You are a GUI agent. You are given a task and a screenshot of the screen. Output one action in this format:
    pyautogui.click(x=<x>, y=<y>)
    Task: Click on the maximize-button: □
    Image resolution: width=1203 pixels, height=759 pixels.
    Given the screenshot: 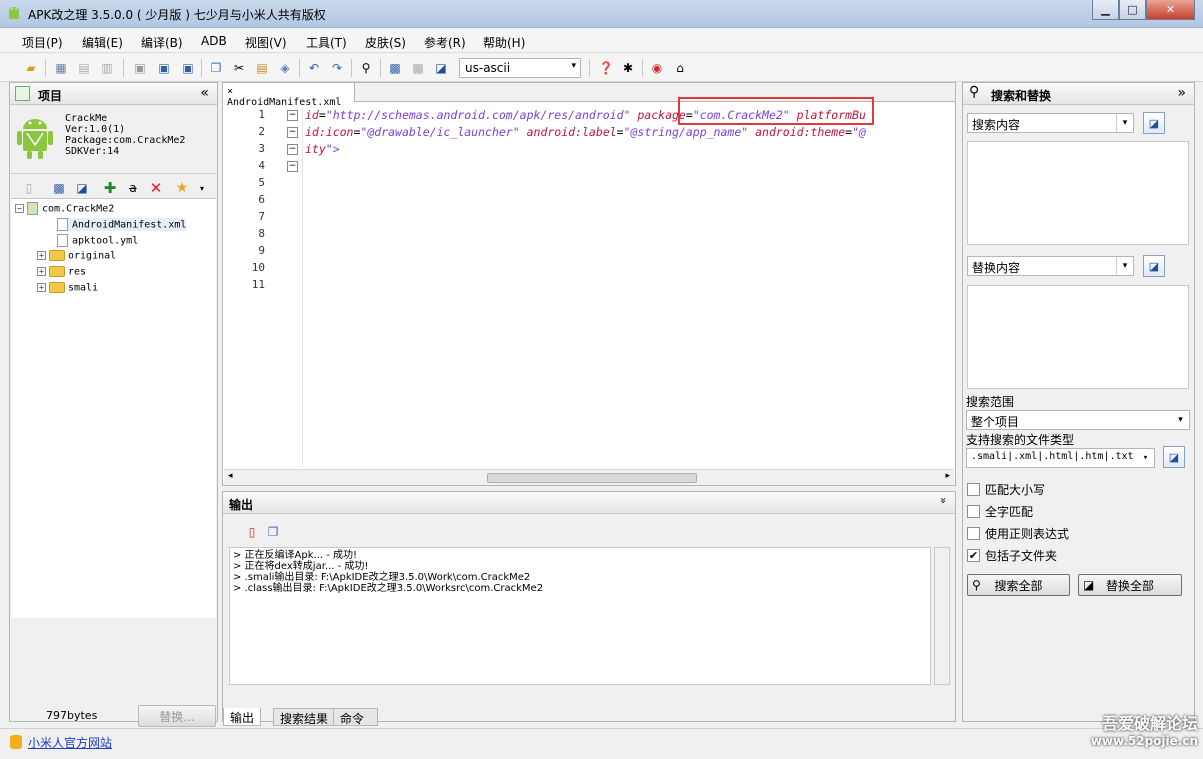 What is the action you would take?
    pyautogui.click(x=1132, y=10)
    